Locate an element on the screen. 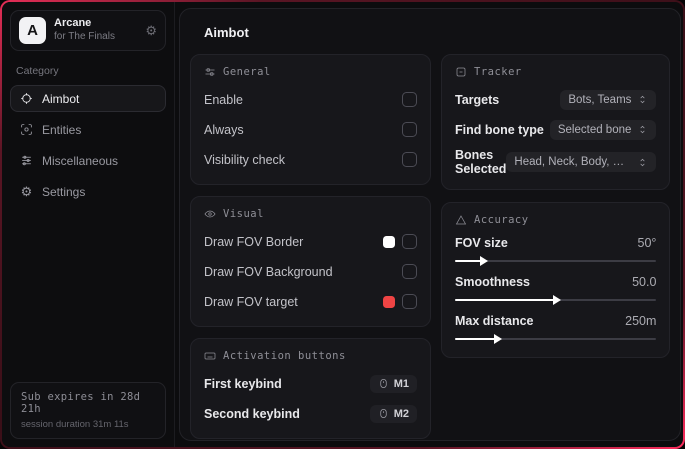 The height and width of the screenshot is (449, 685). second-keybind-row: Second keybind M2 is located at coordinates (310, 413).